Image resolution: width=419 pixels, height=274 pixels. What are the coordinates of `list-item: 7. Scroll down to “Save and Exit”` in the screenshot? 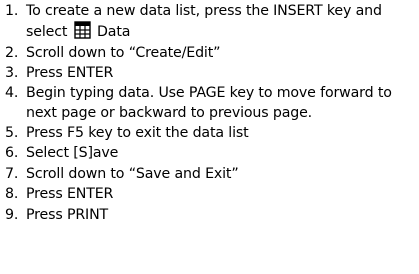 It's located at (209, 174).